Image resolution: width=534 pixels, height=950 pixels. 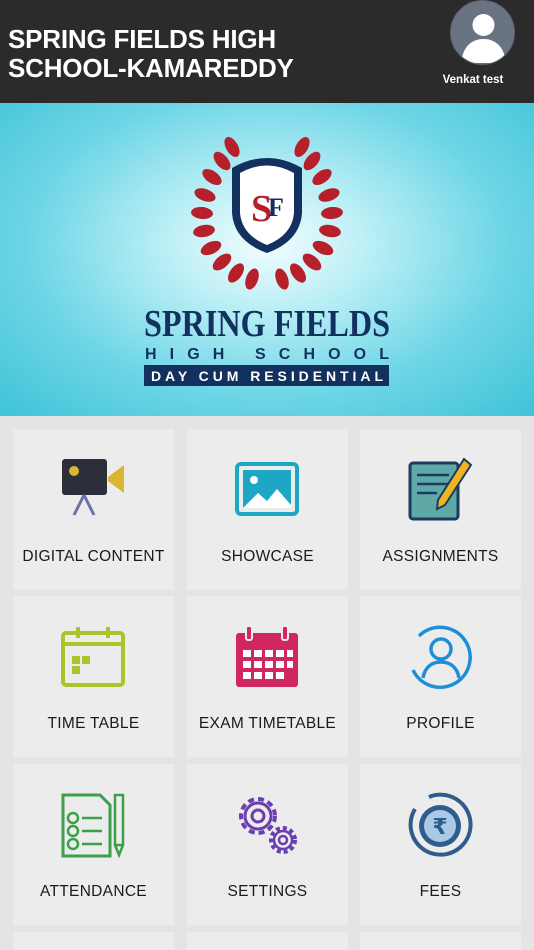 What do you see at coordinates (93, 891) in the screenshot?
I see `tile-label: ATTENDANCE` at bounding box center [93, 891].